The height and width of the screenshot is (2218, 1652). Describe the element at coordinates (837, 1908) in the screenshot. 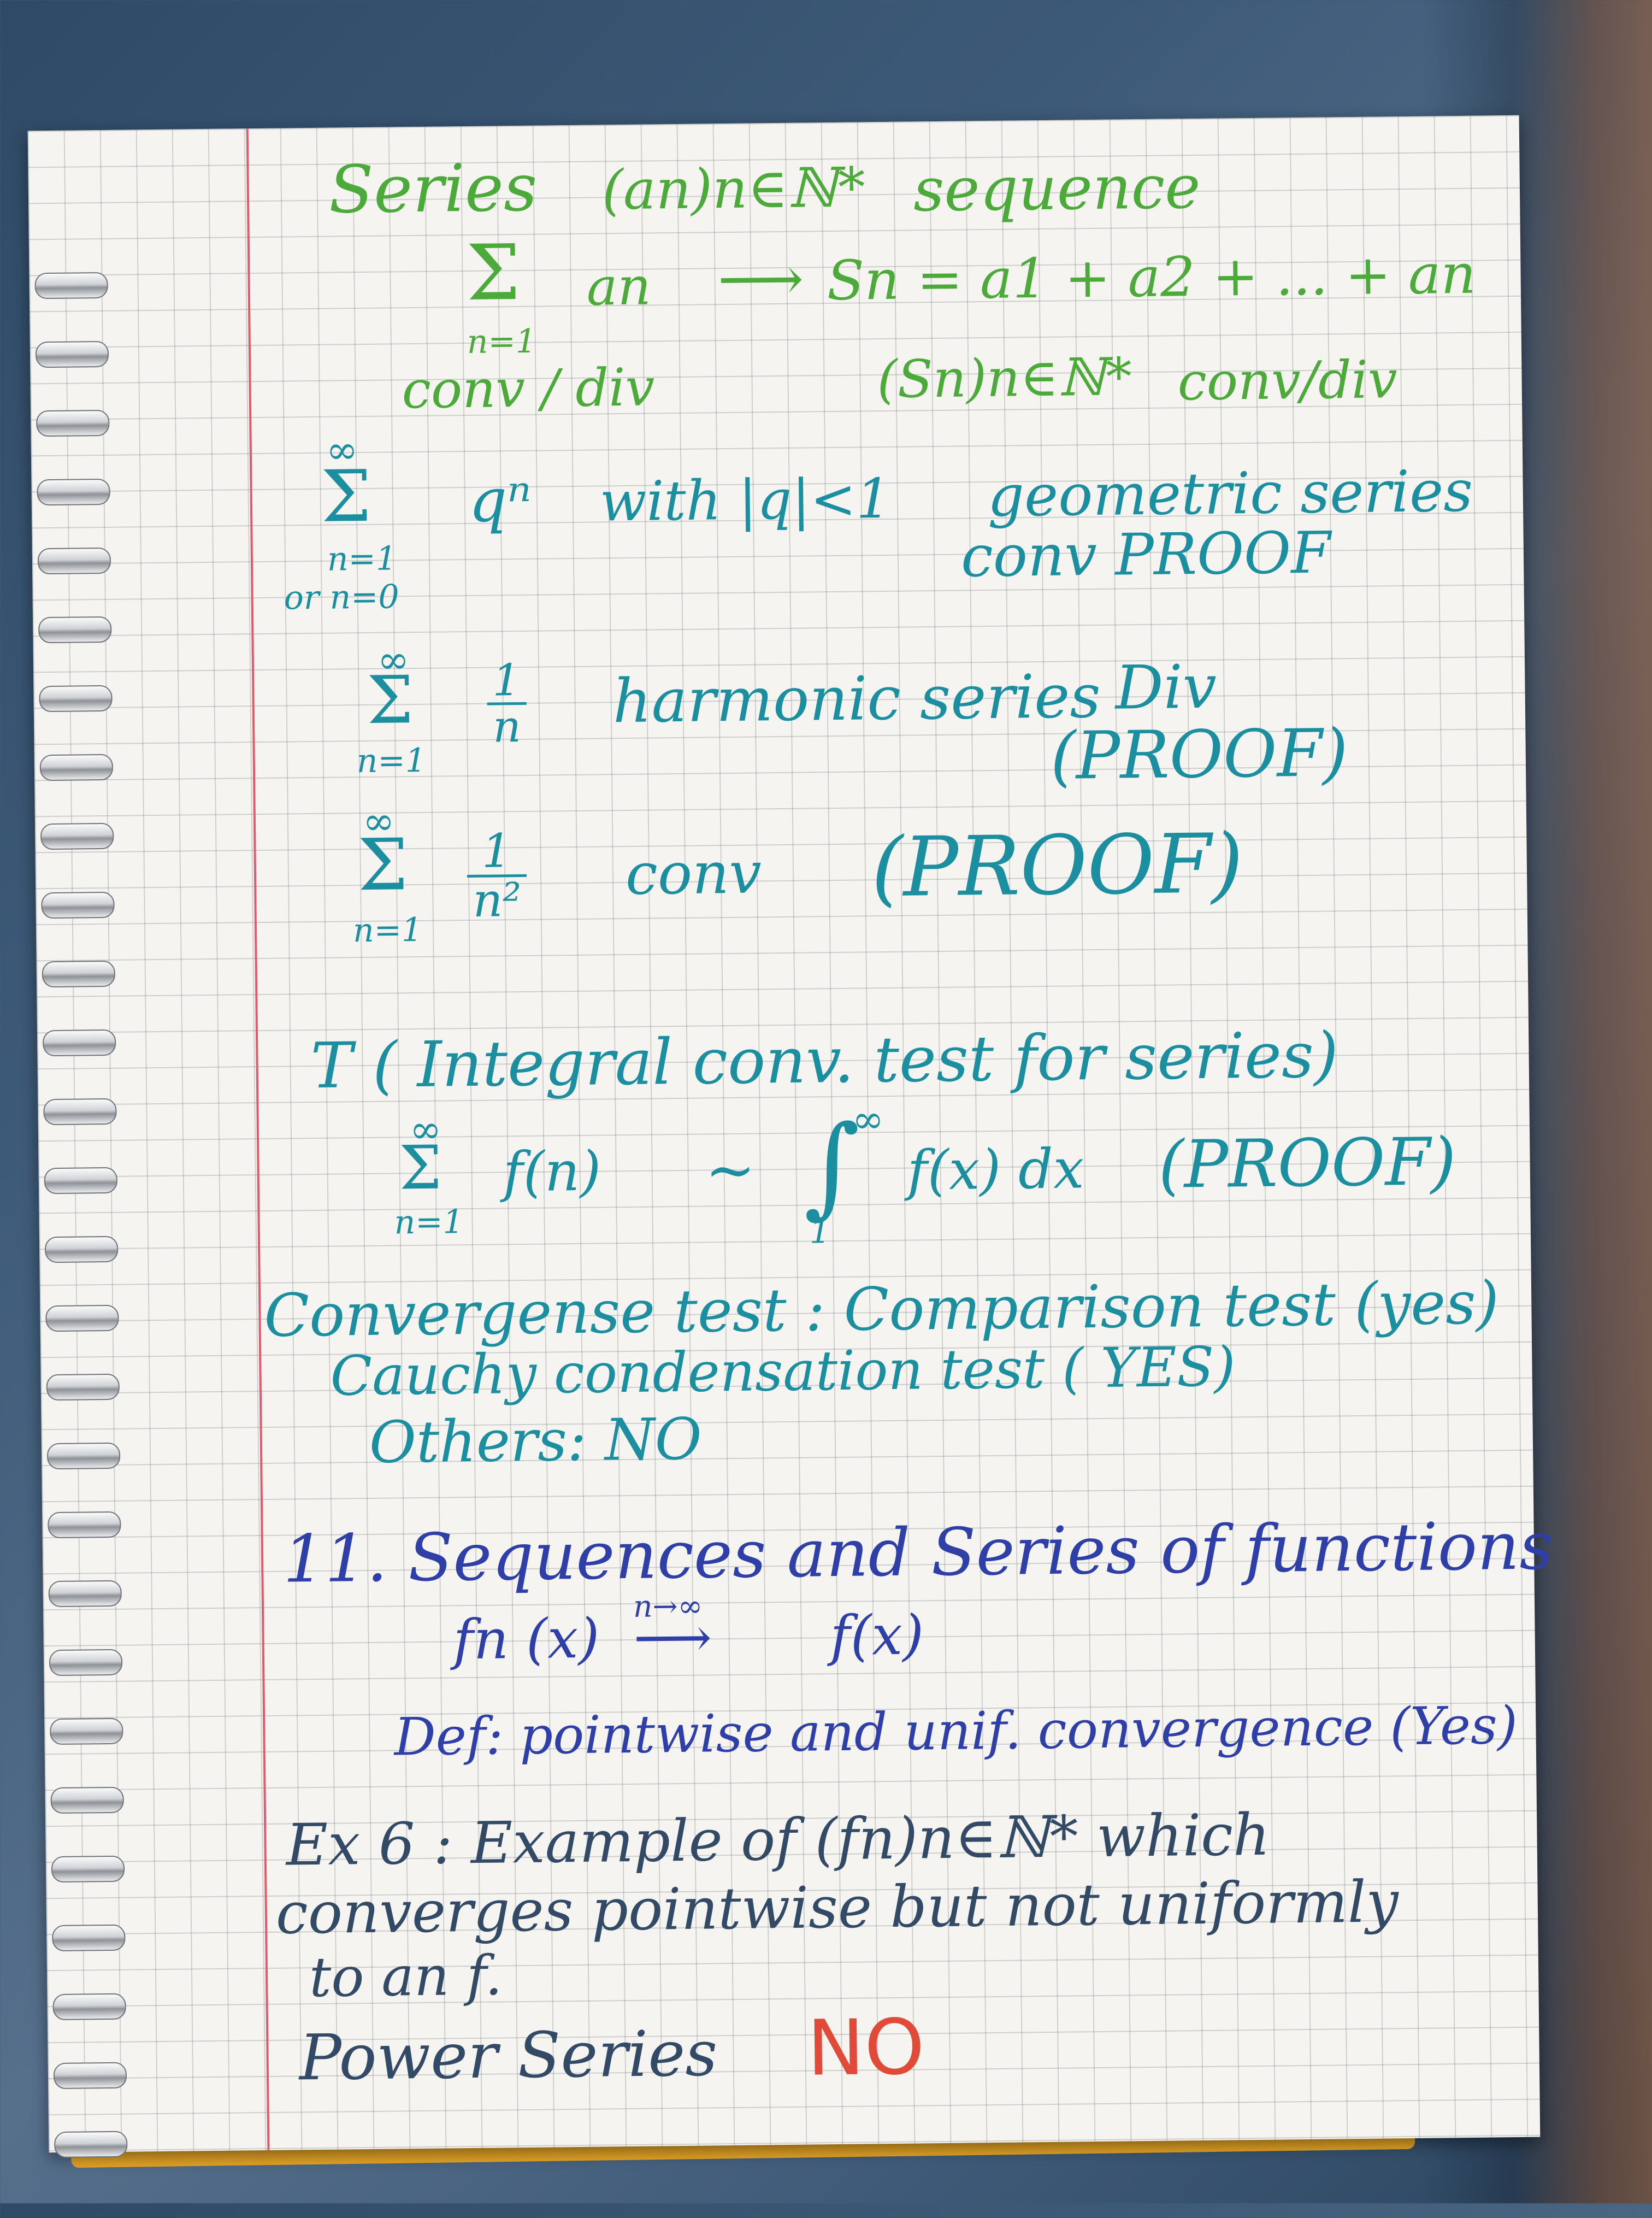

I see `example-6-line-2: converges pointwise but not uniformly` at that location.